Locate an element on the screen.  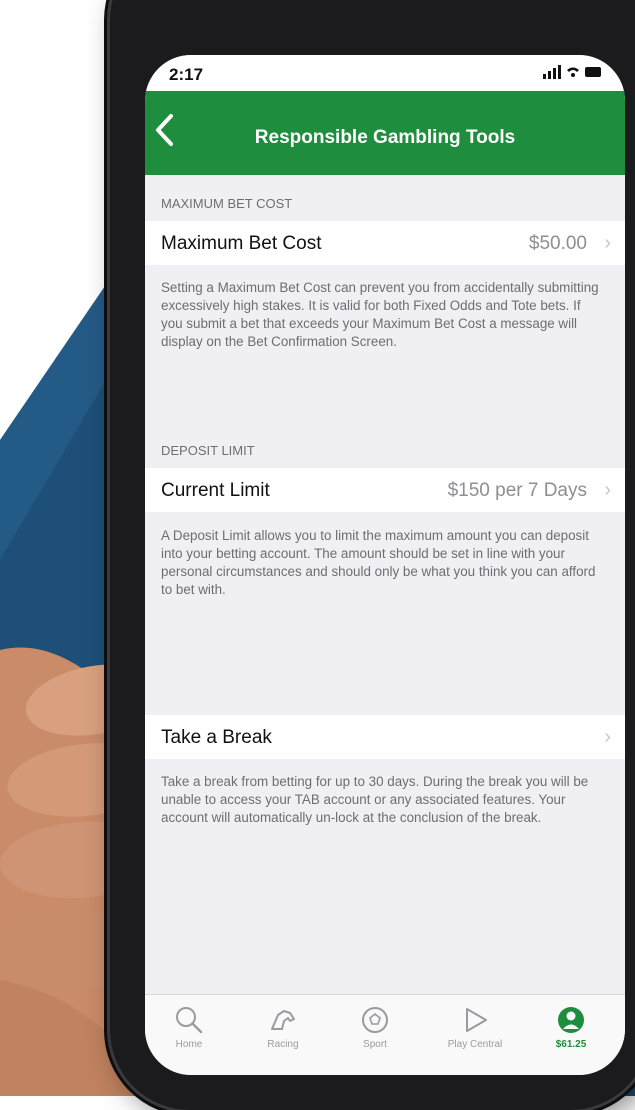
status-time: 2:17 is located at coordinates (186, 74).